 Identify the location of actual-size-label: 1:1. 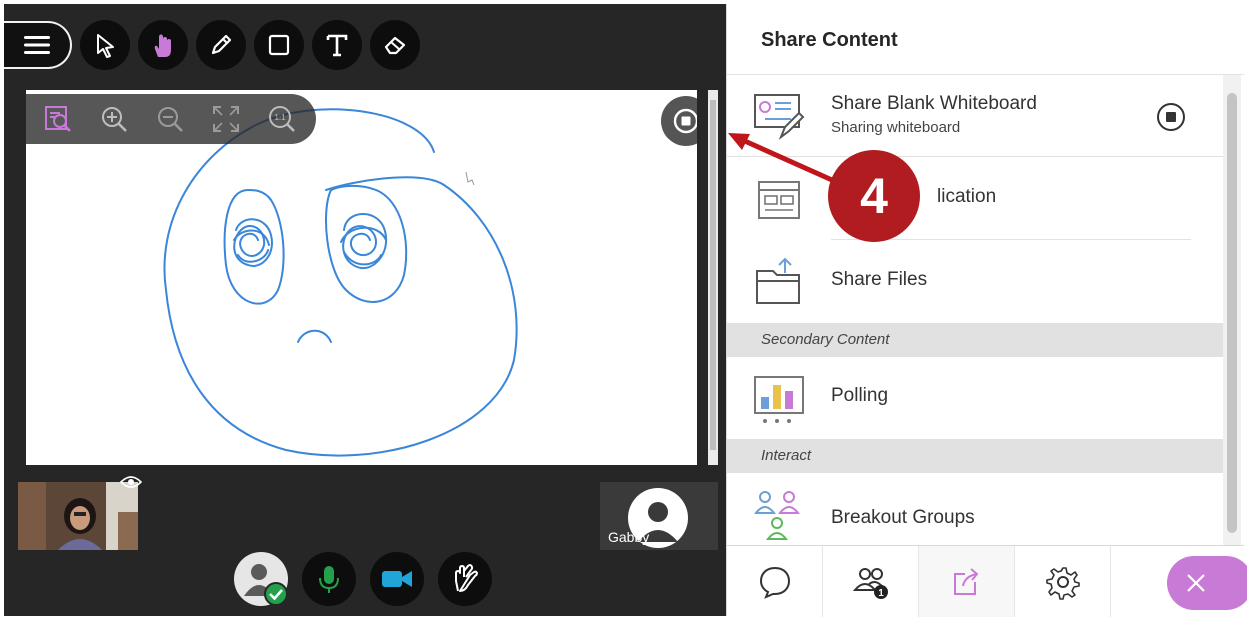
(280, 117).